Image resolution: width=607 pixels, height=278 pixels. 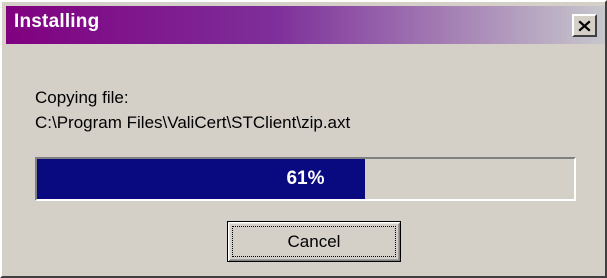 I want to click on status-label: Copying file:, so click(x=82, y=97).